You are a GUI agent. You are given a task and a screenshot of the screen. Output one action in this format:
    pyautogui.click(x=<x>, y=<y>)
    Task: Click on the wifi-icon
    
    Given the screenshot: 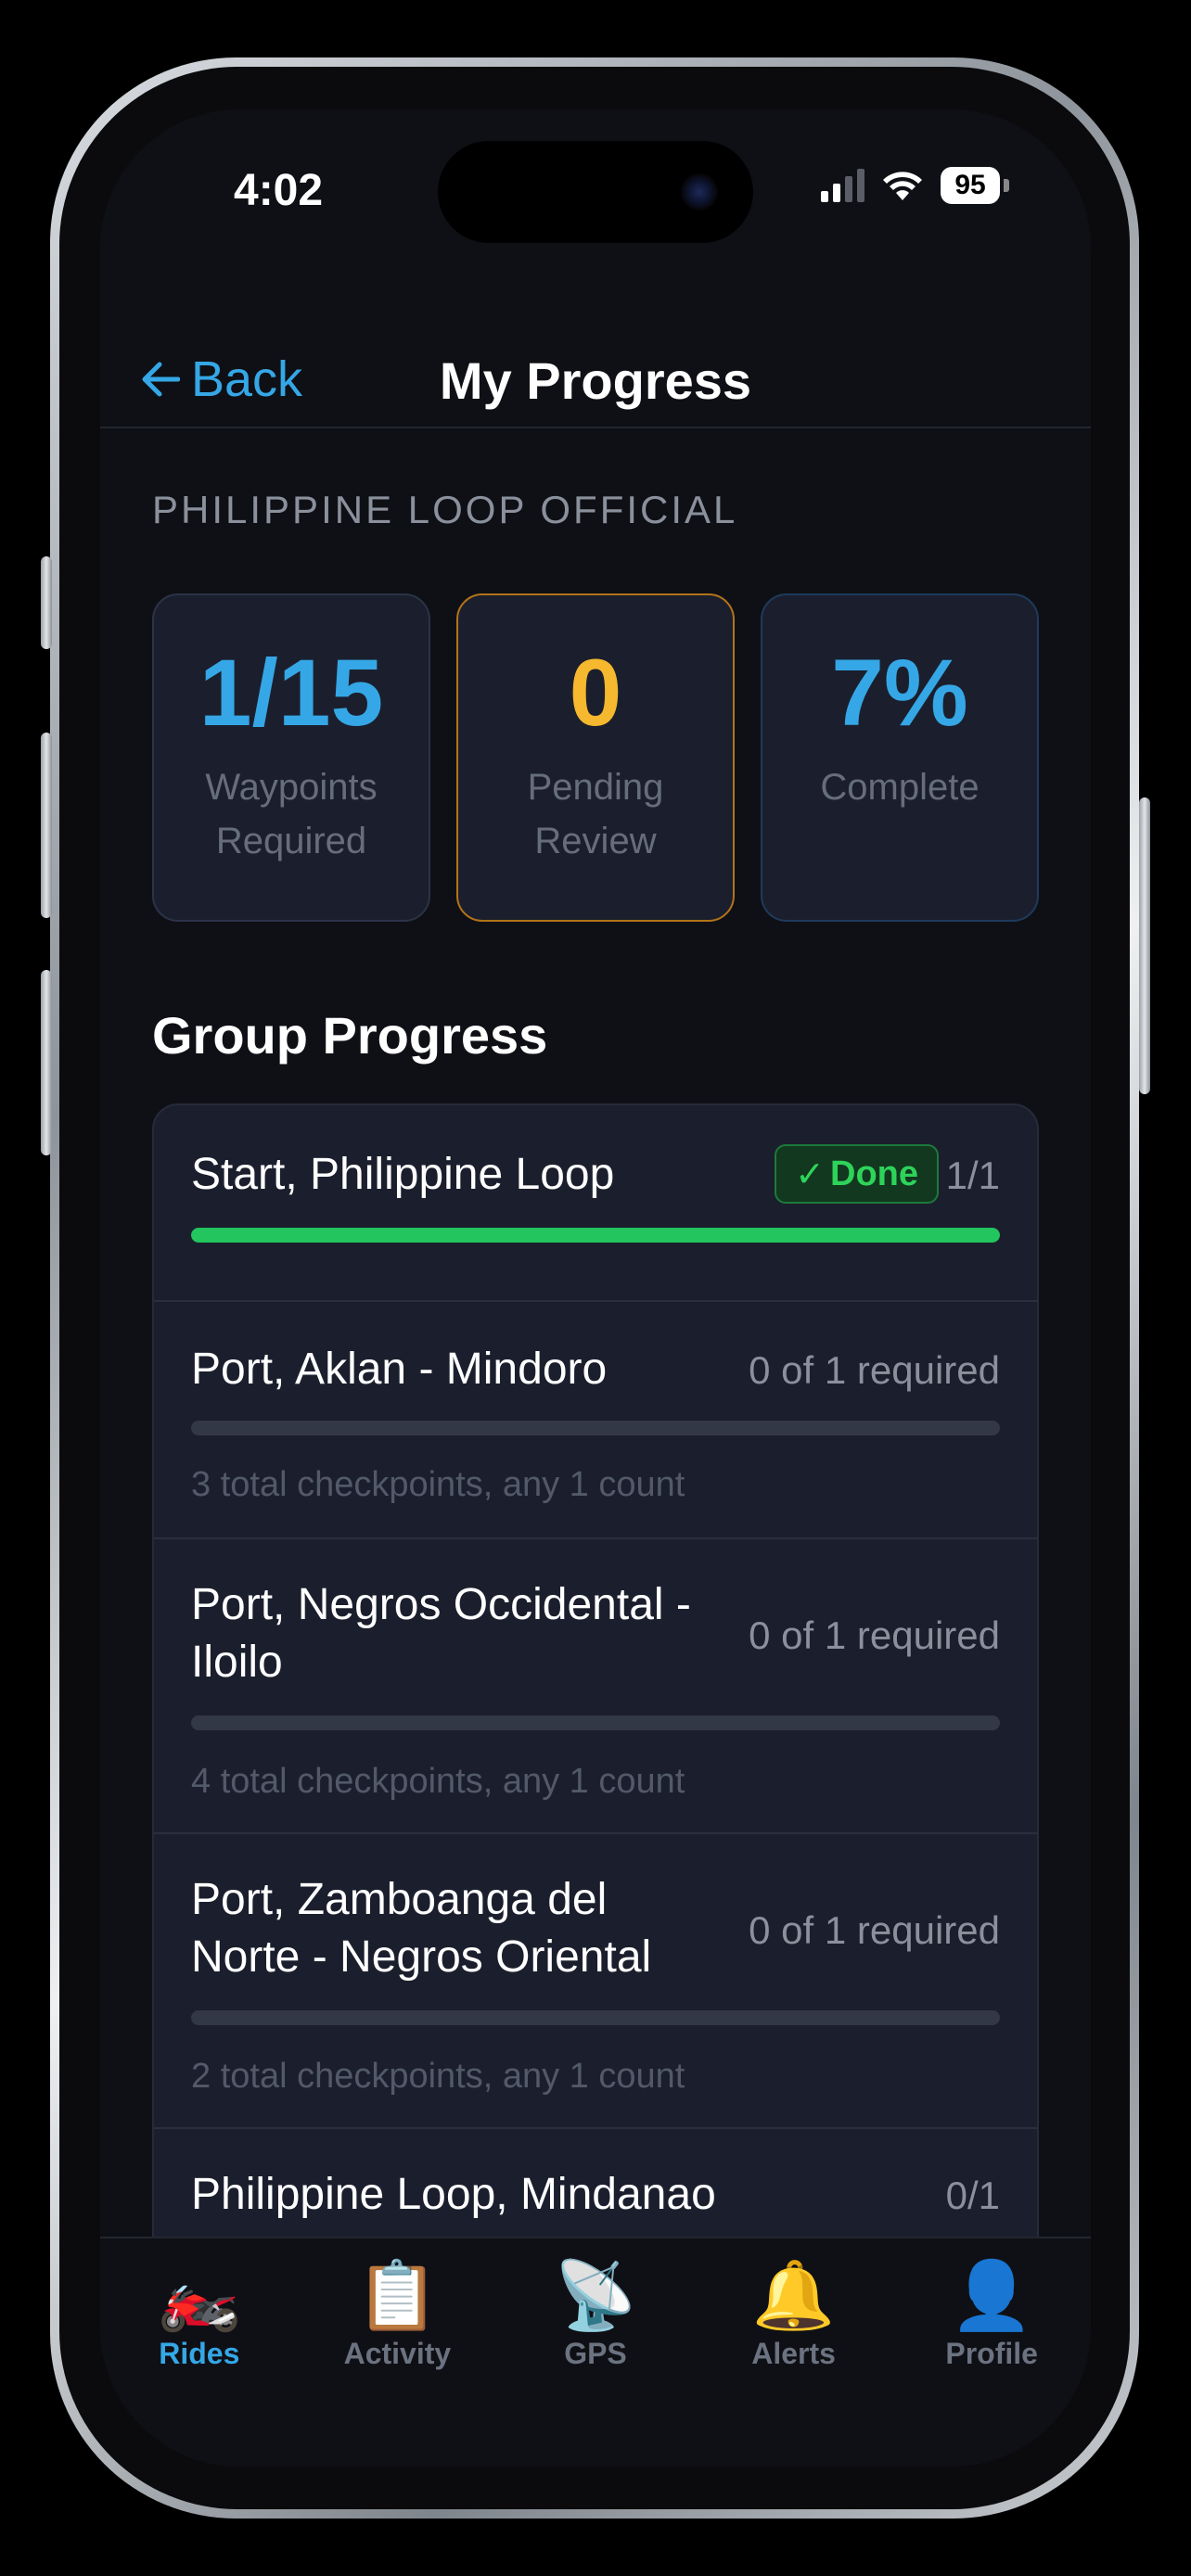 What is the action you would take?
    pyautogui.click(x=903, y=186)
    